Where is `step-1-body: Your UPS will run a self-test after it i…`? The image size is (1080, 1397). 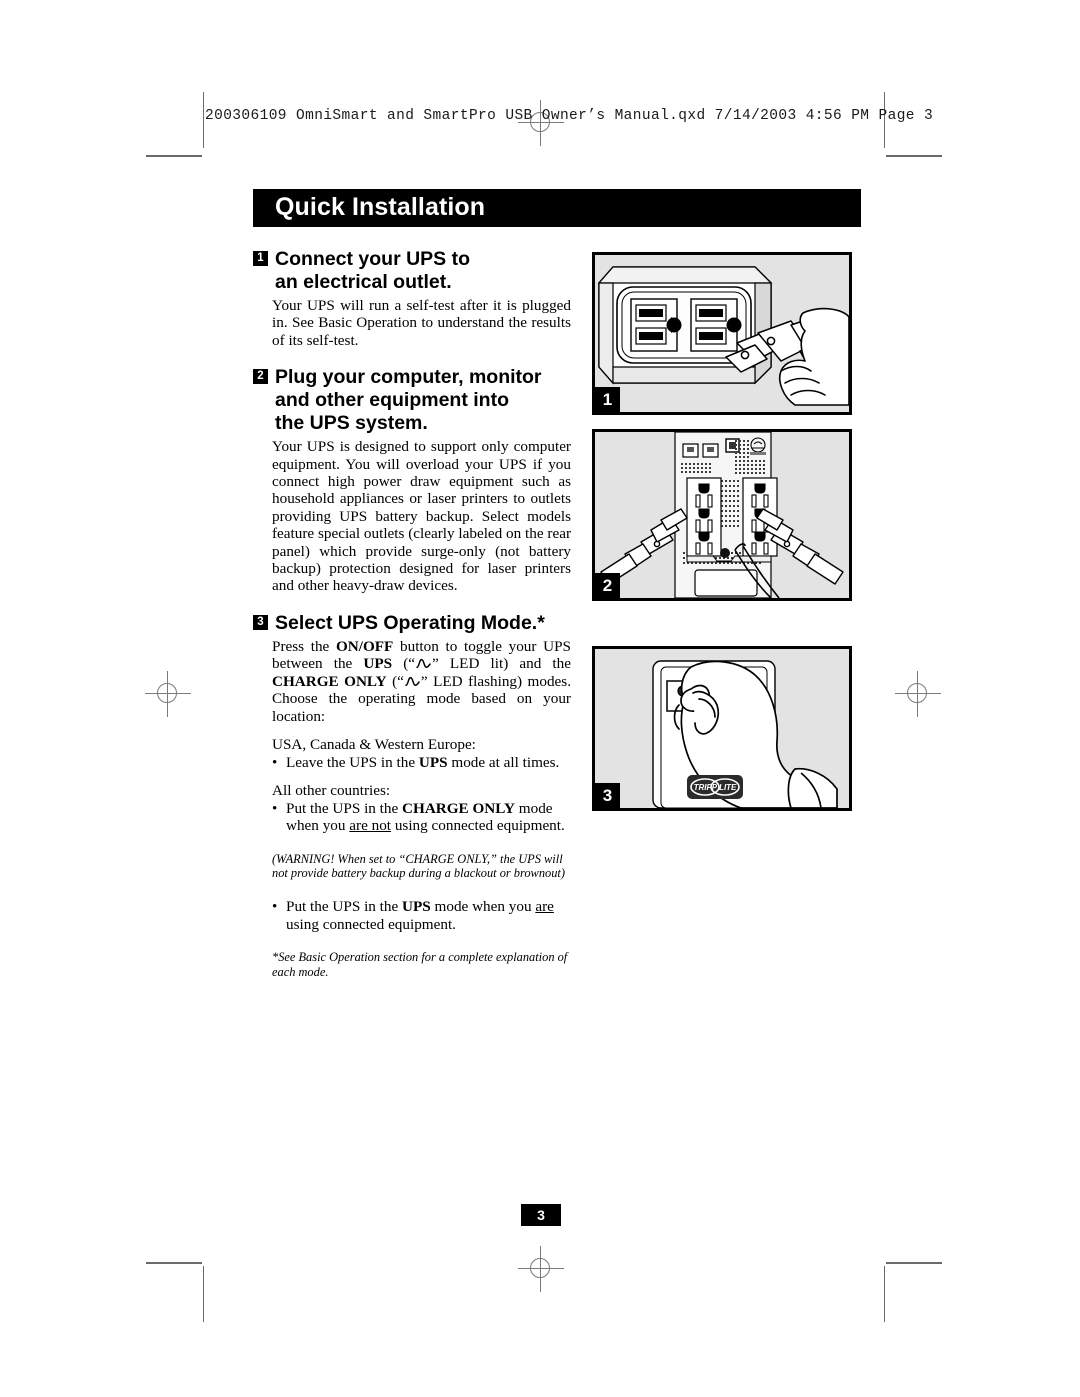 step-1-body: Your UPS will run a self-test after it i… is located at coordinates (421, 323).